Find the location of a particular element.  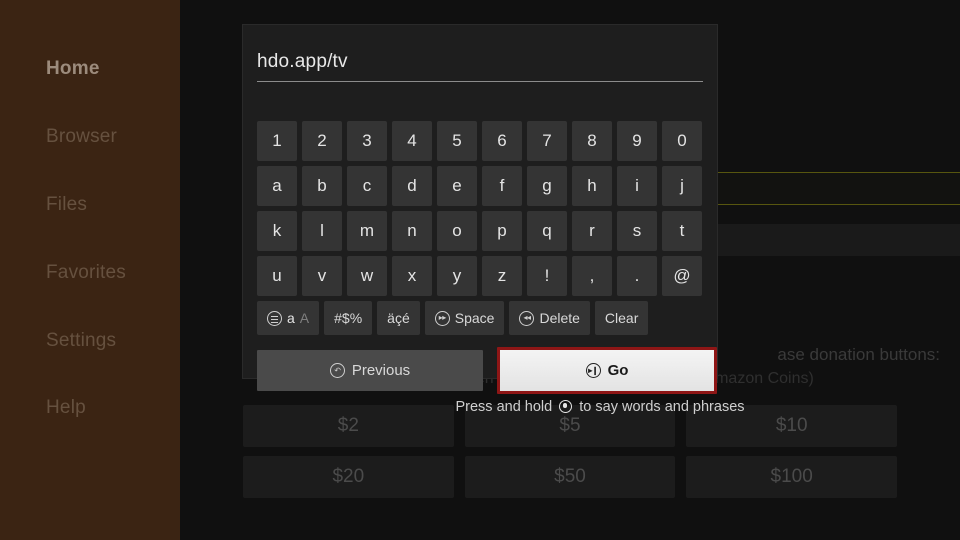

keyboard-function-row: a A #$% äçé ▸▸ Space ◂◂ Delete Clear is located at coordinates (480, 318).